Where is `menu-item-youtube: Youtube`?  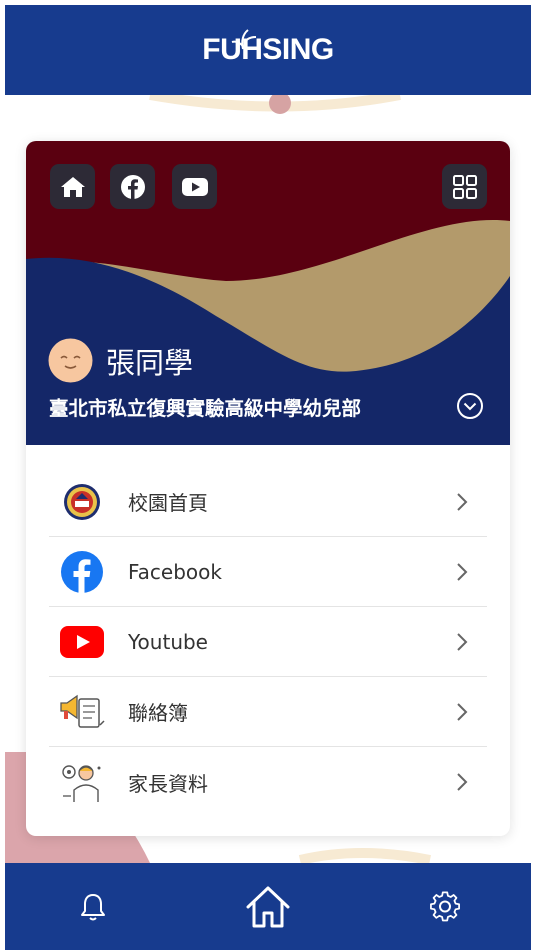
menu-item-youtube: Youtube is located at coordinates (268, 642).